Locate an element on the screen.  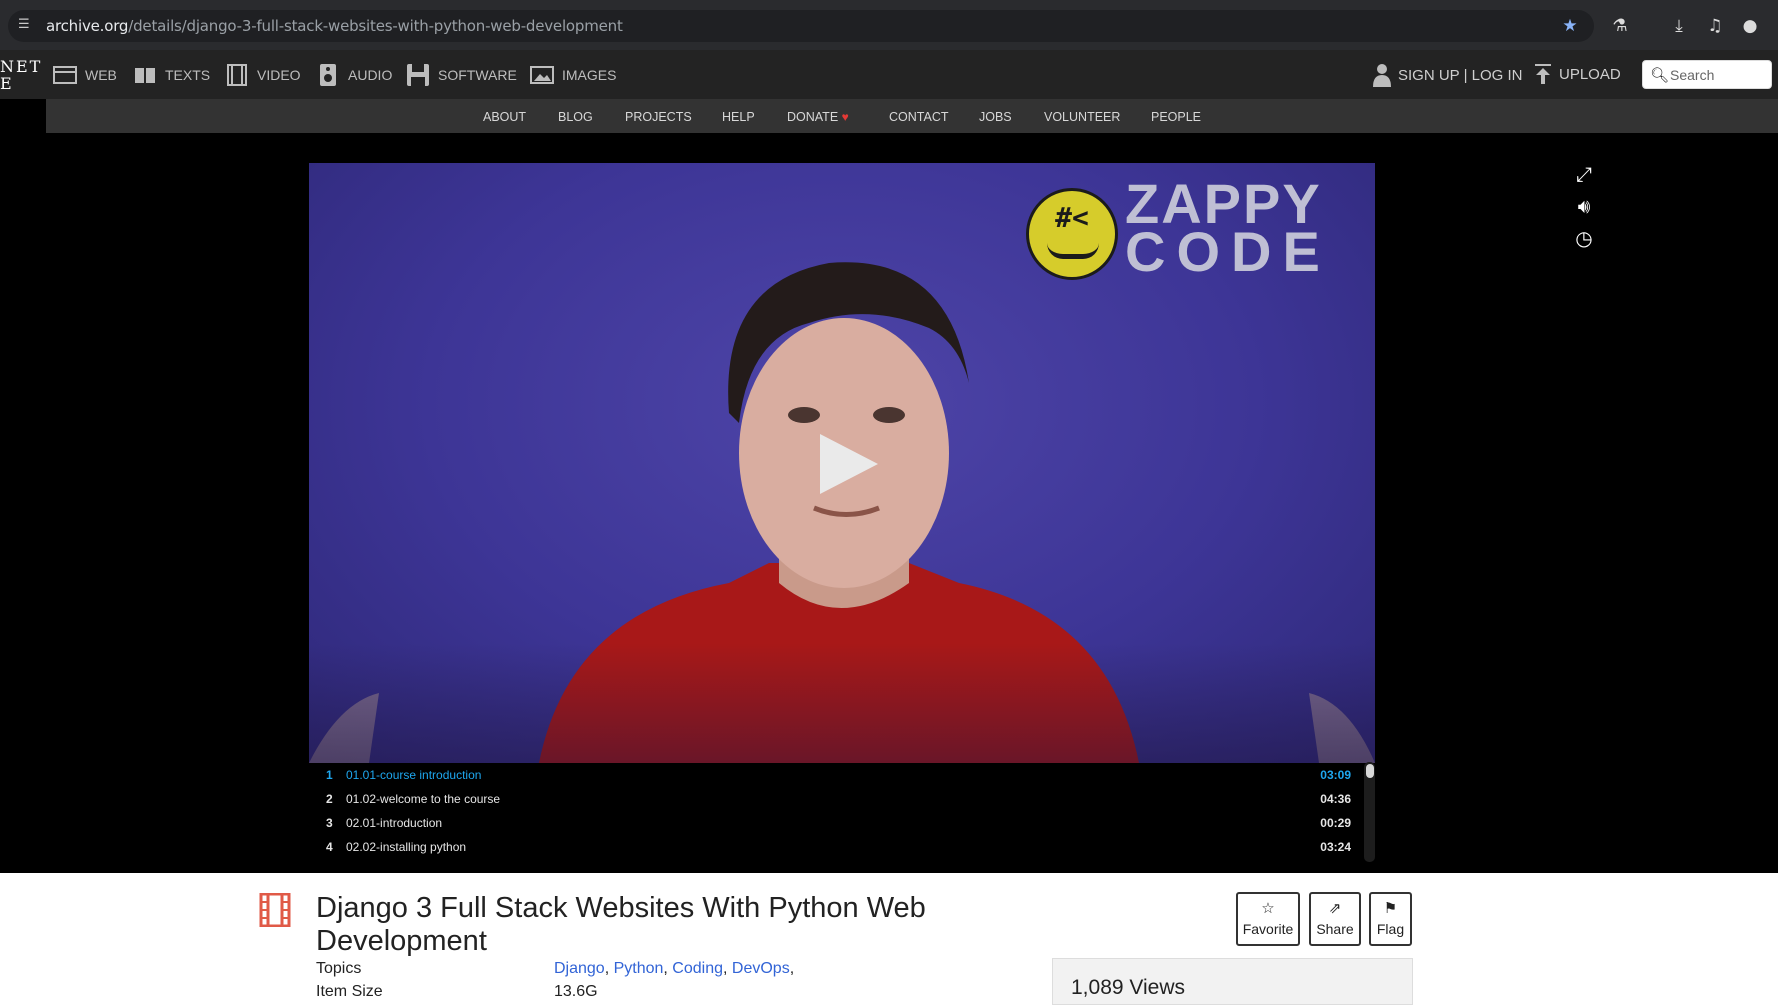
logo-text-bottom: CODE is located at coordinates (1228, 251).